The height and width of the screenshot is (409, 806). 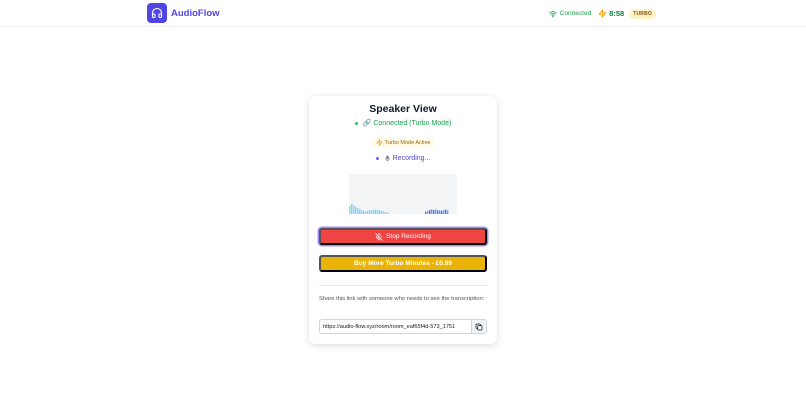 What do you see at coordinates (553, 14) in the screenshot?
I see `wifi-icon` at bounding box center [553, 14].